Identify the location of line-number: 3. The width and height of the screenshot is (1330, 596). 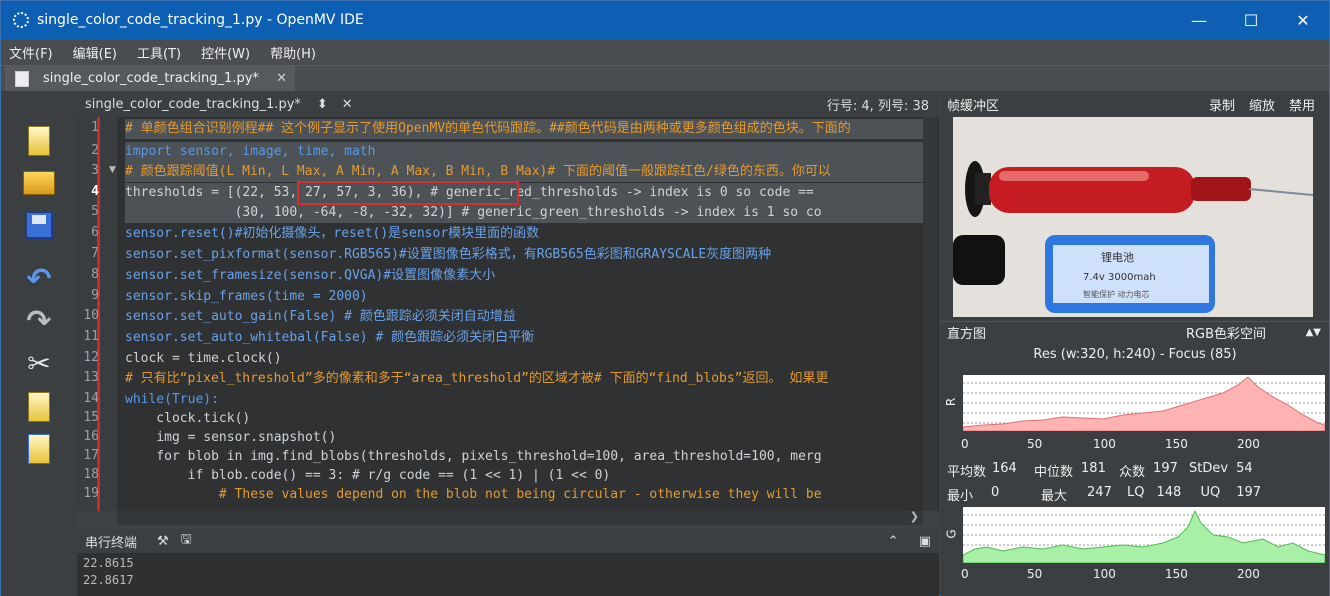
(95, 170).